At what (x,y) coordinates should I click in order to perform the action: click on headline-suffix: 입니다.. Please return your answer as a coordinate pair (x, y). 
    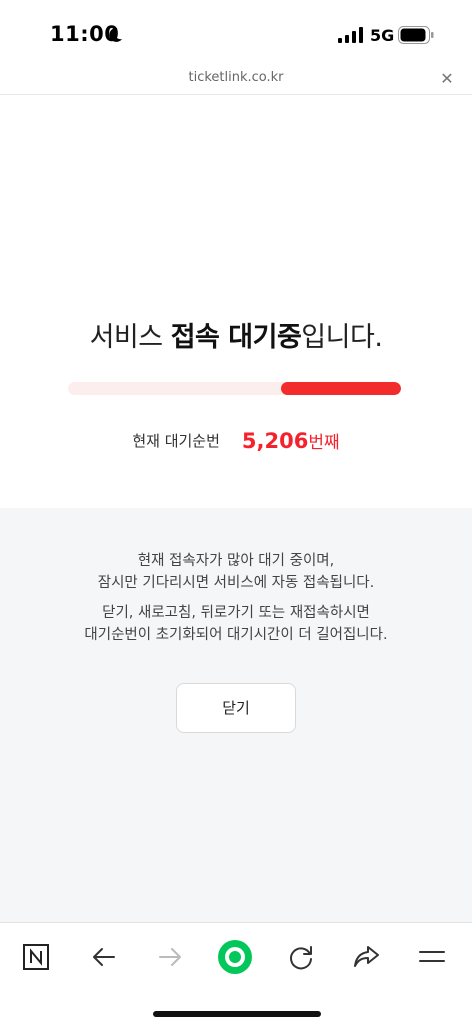
    Looking at the image, I should click on (342, 337).